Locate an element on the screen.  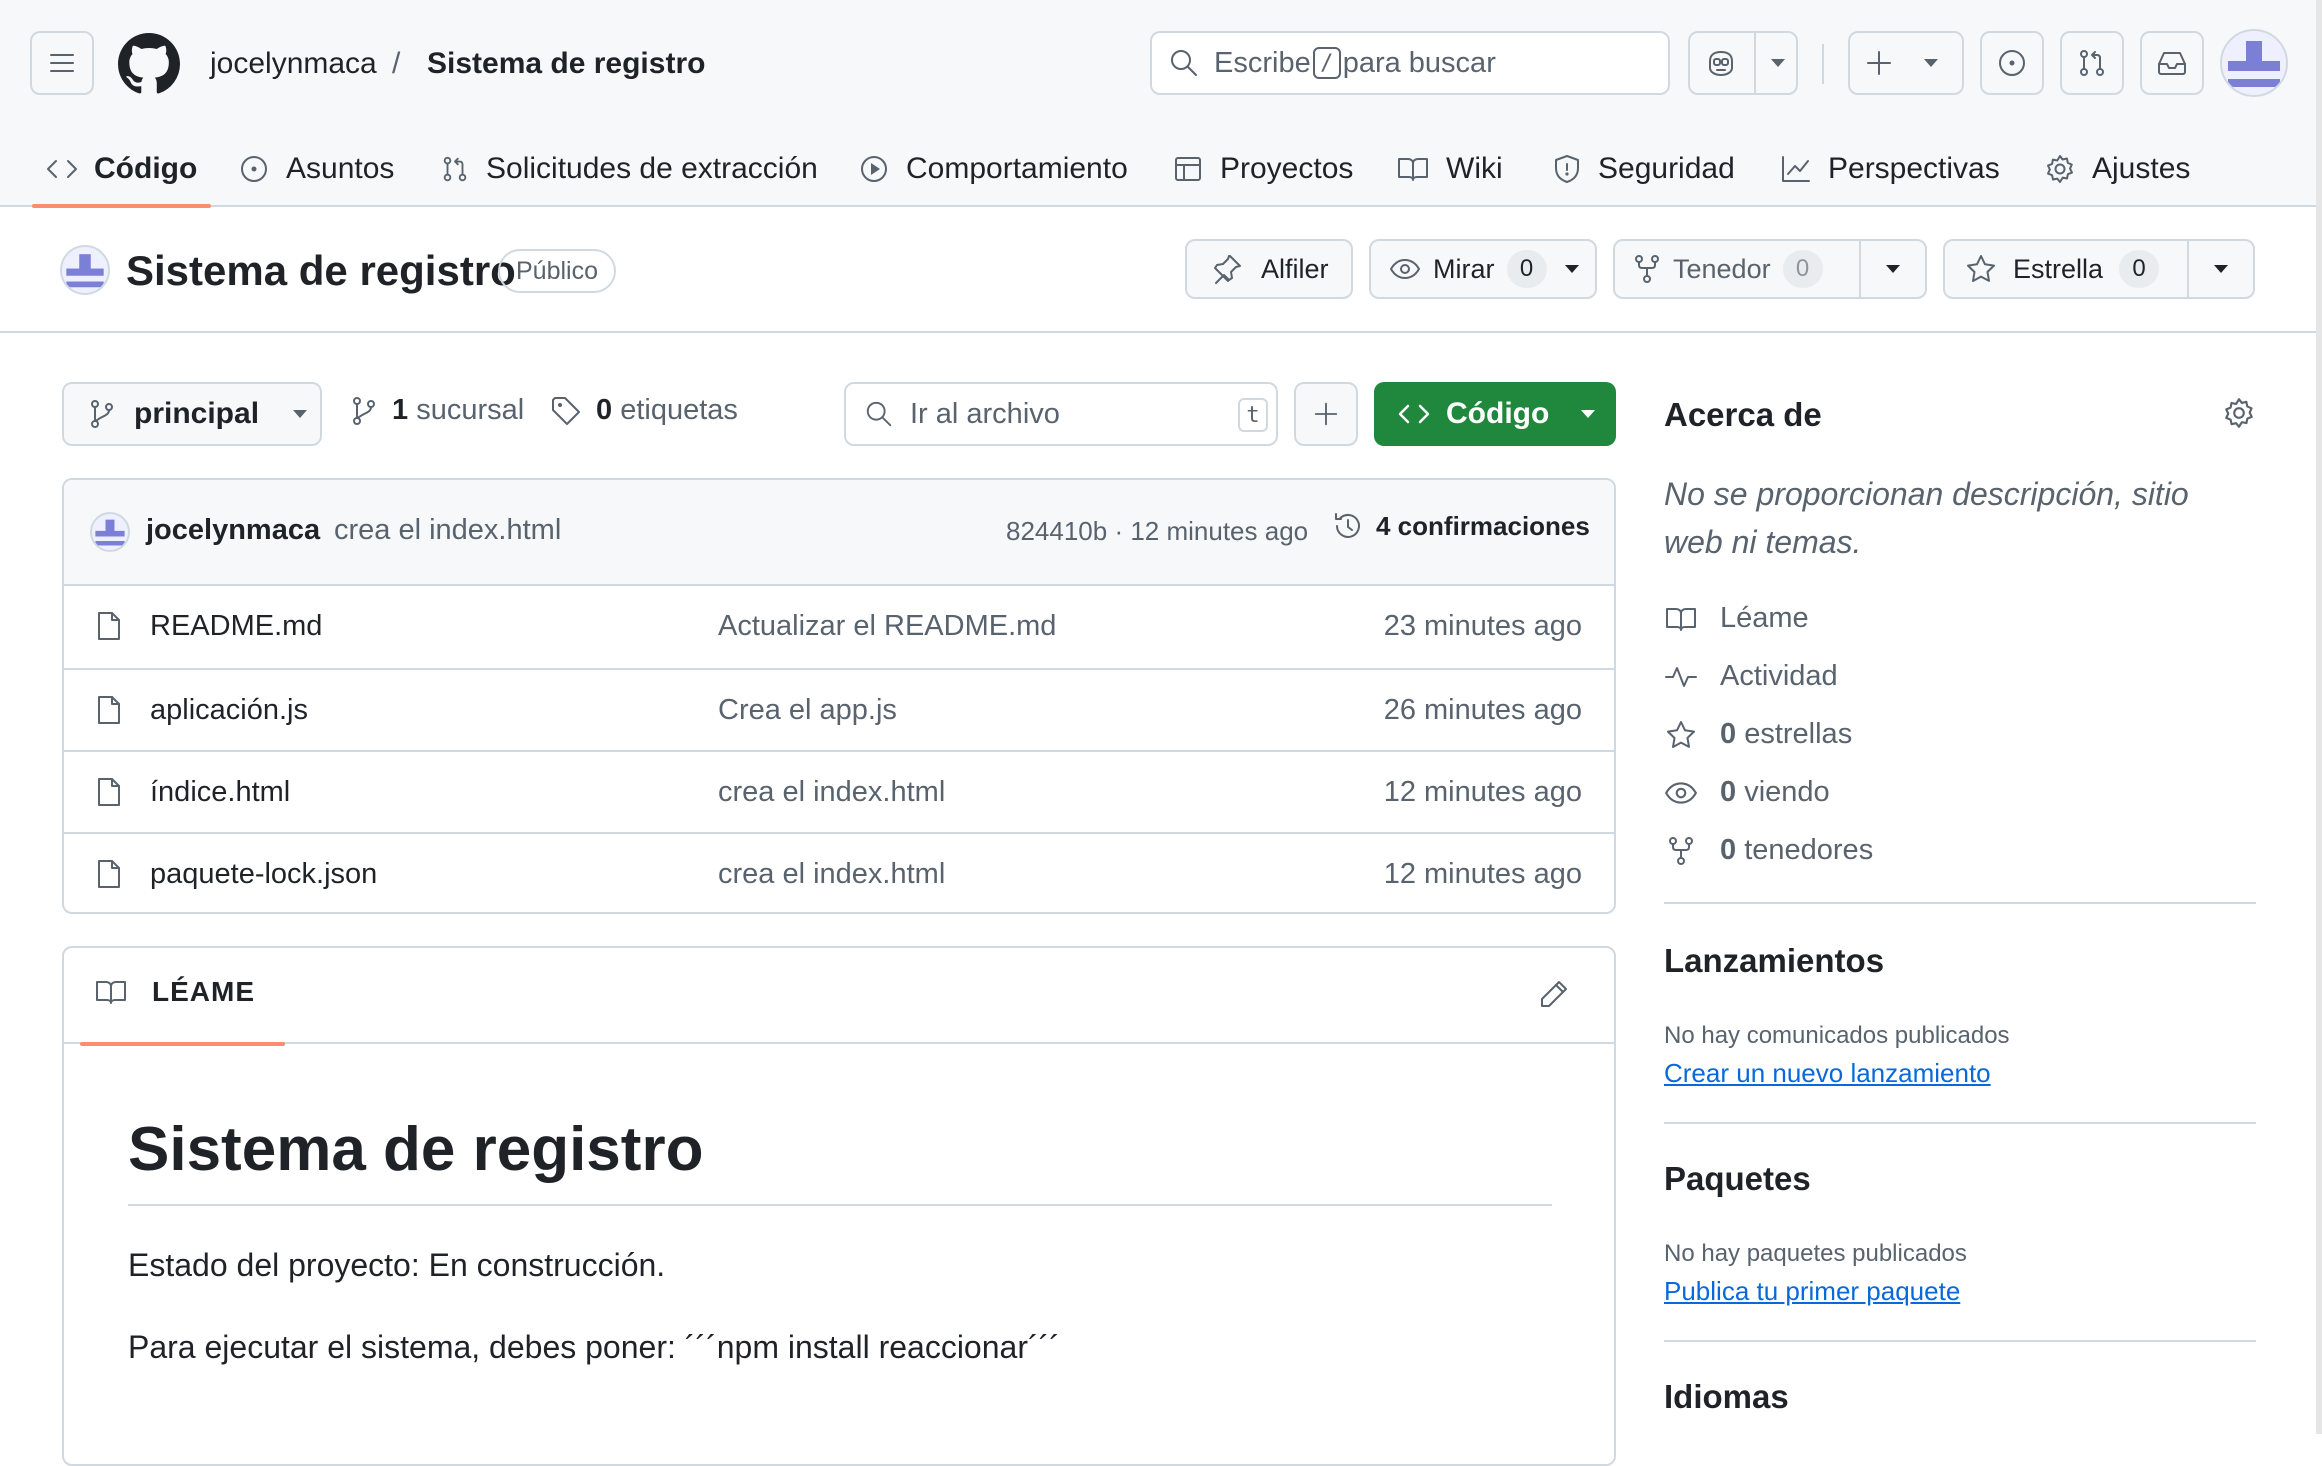
tab-security: Seguridad is located at coordinates (1643, 168).